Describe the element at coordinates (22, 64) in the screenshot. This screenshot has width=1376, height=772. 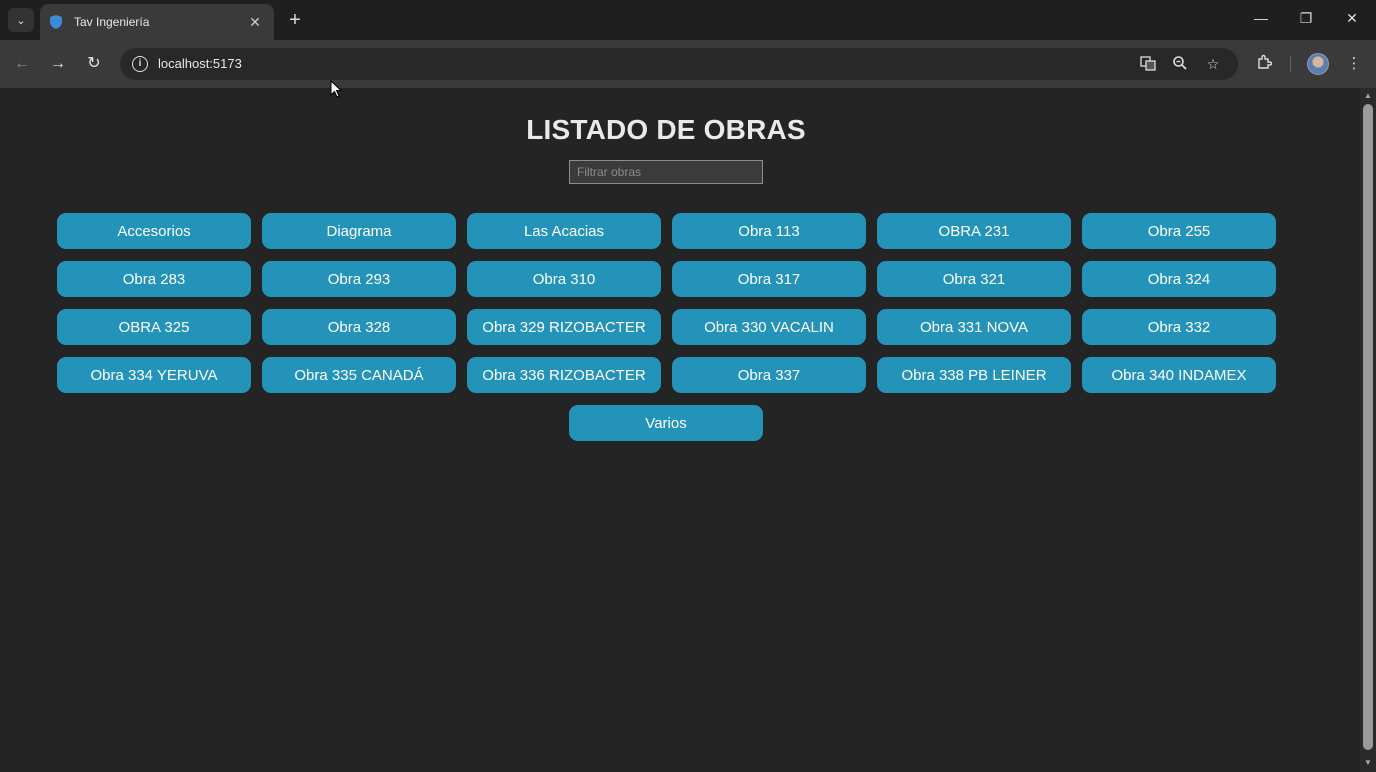
I see `back-icon: ←` at that location.